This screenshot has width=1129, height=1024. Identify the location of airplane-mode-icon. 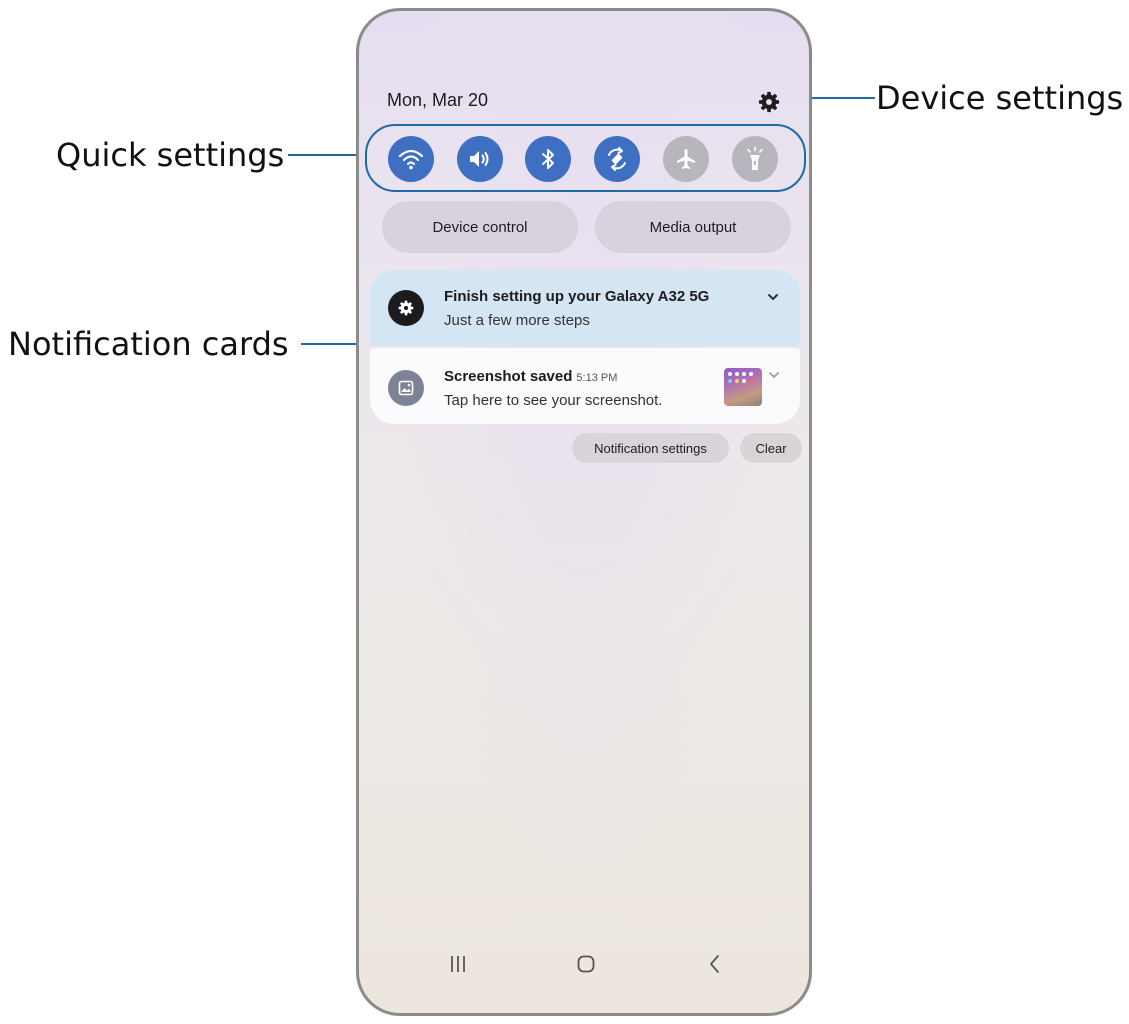
(686, 159).